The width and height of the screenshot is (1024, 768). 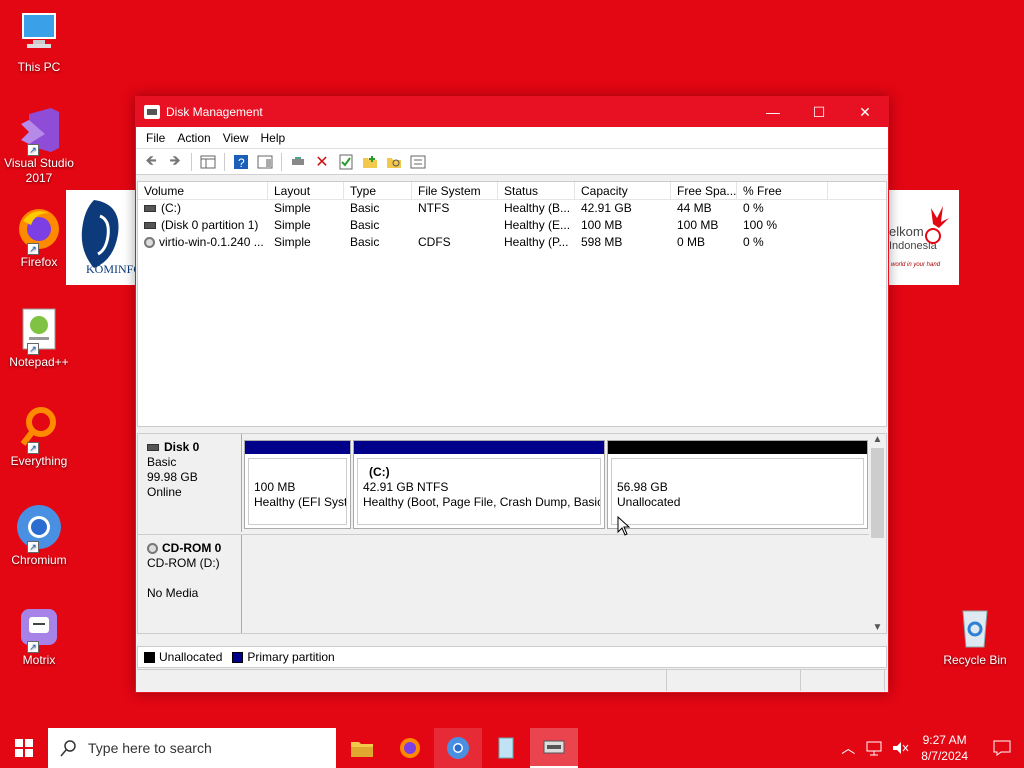 What do you see at coordinates (694, 208) in the screenshot?
I see `volume-free-space: 44 MB` at bounding box center [694, 208].